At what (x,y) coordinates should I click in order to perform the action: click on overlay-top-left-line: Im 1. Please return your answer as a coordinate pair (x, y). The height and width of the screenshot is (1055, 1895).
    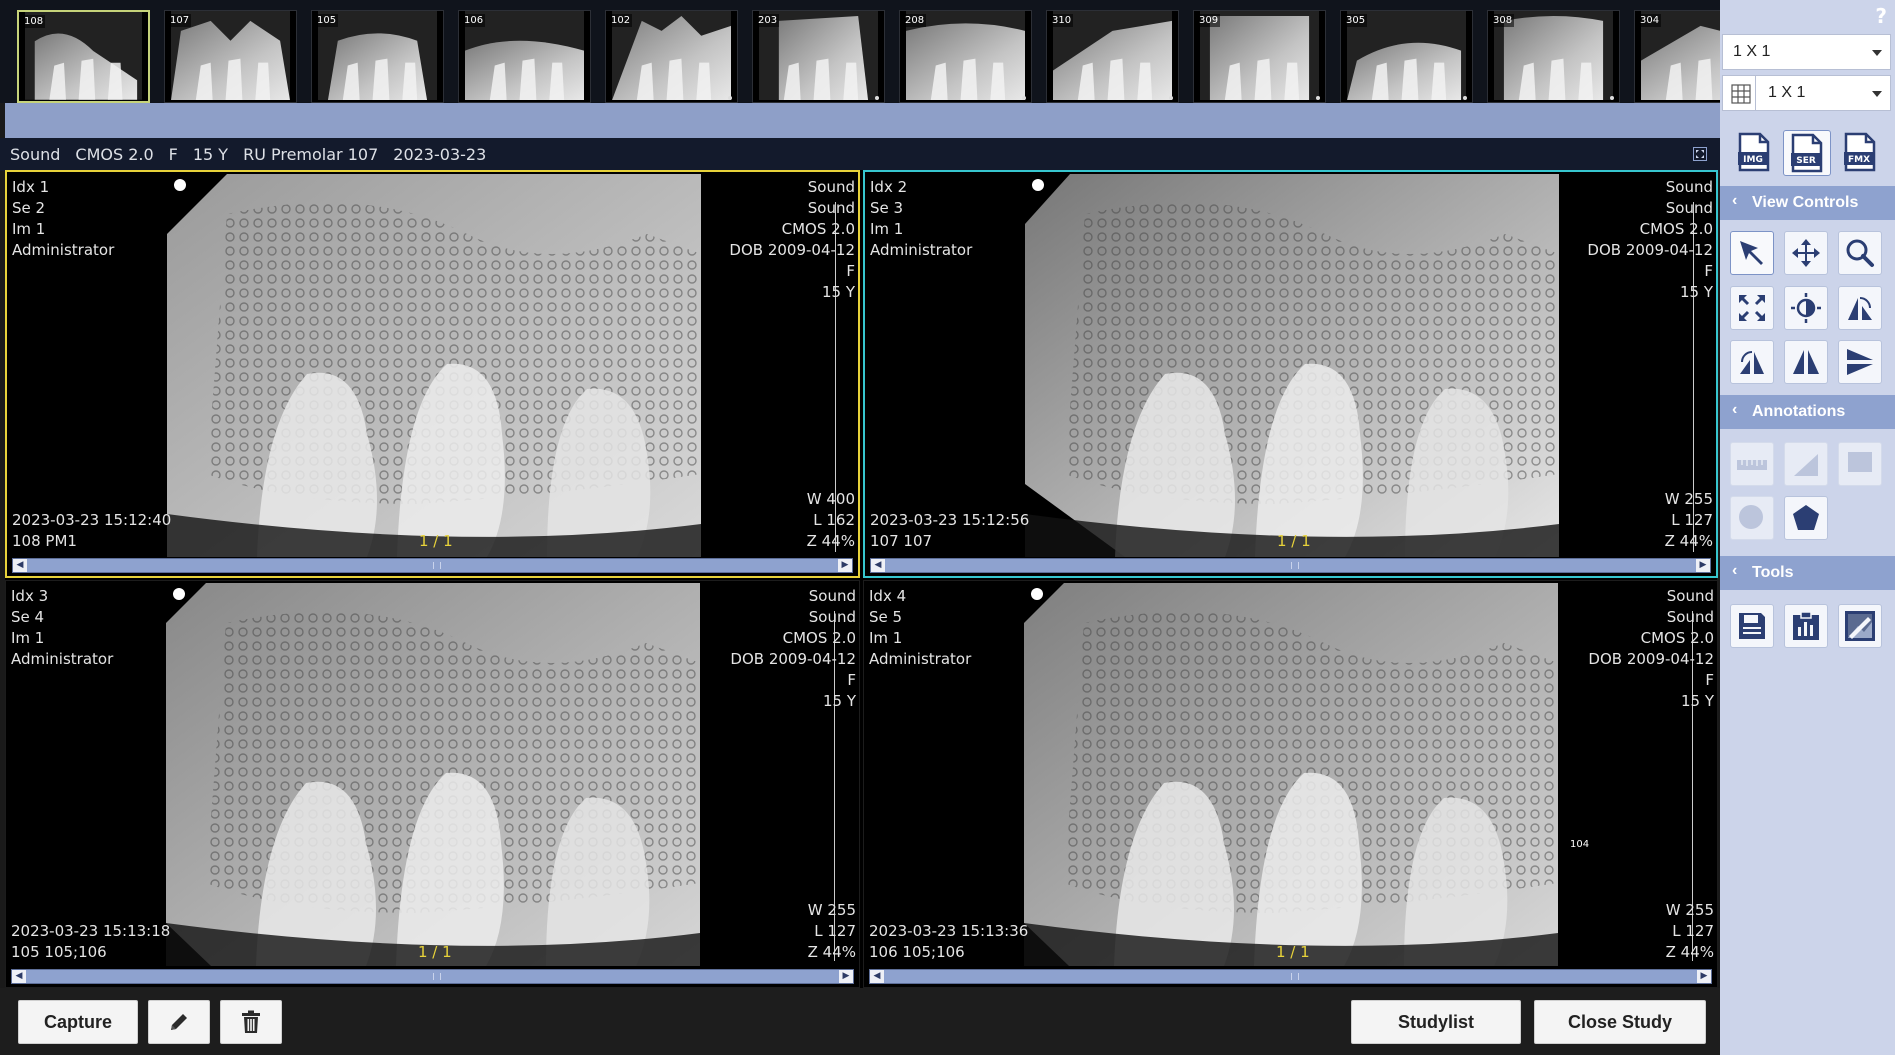
    Looking at the image, I should click on (28, 638).